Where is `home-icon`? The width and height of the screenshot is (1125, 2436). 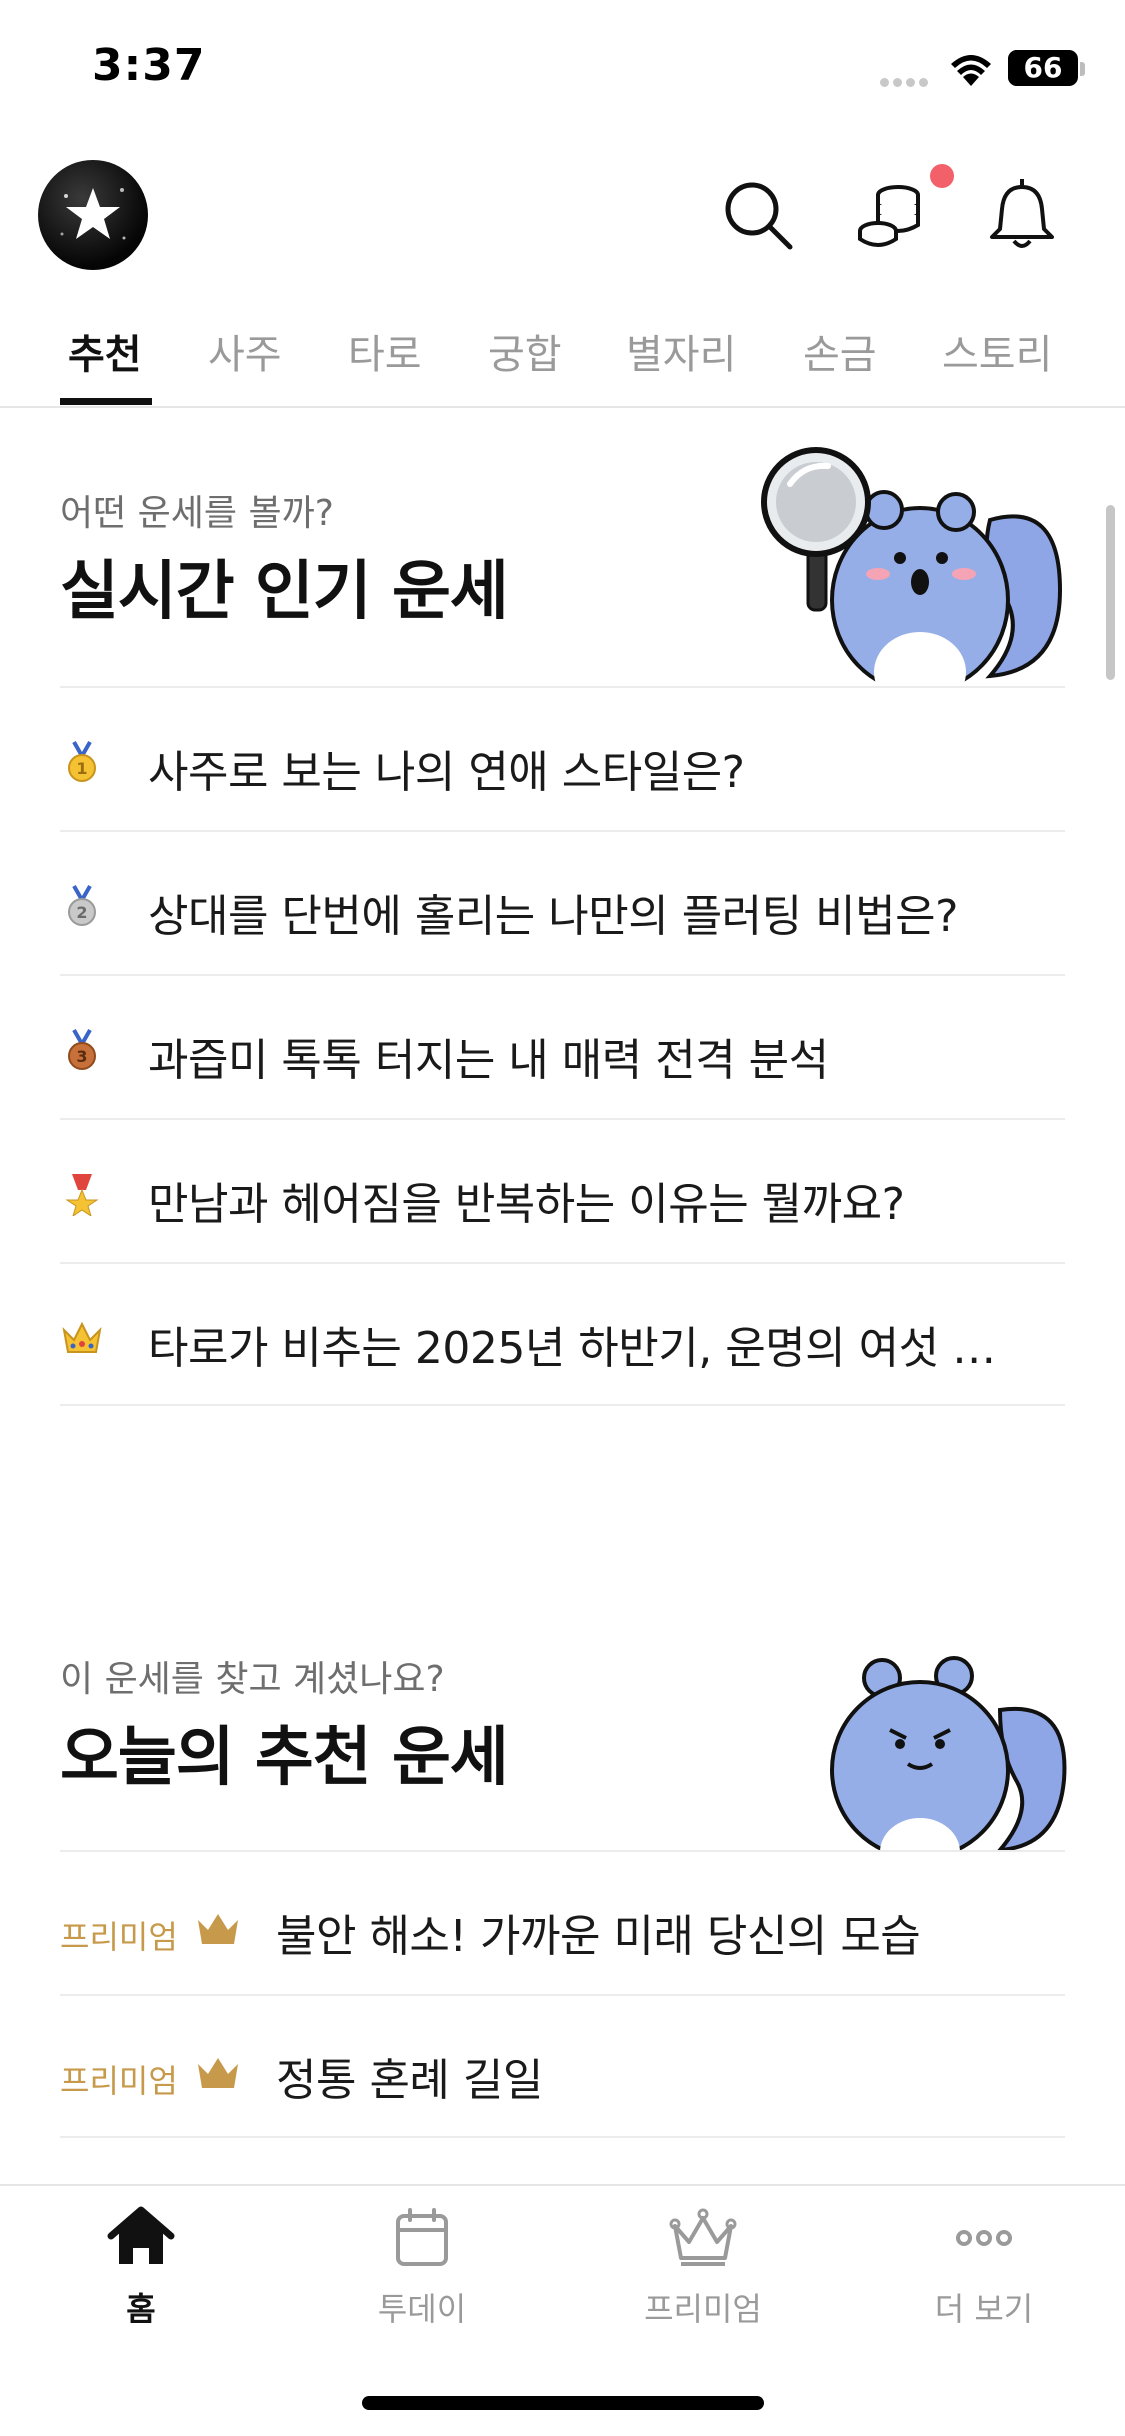 home-icon is located at coordinates (141, 2235).